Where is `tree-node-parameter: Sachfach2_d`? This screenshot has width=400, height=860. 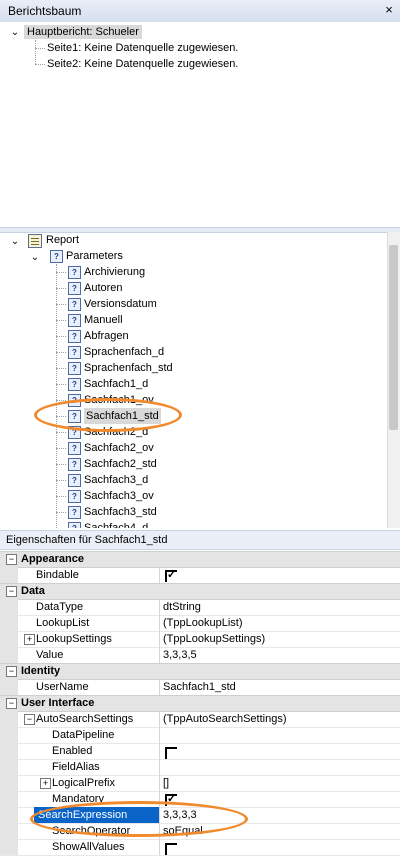 tree-node-parameter: Sachfach2_d is located at coordinates (116, 432).